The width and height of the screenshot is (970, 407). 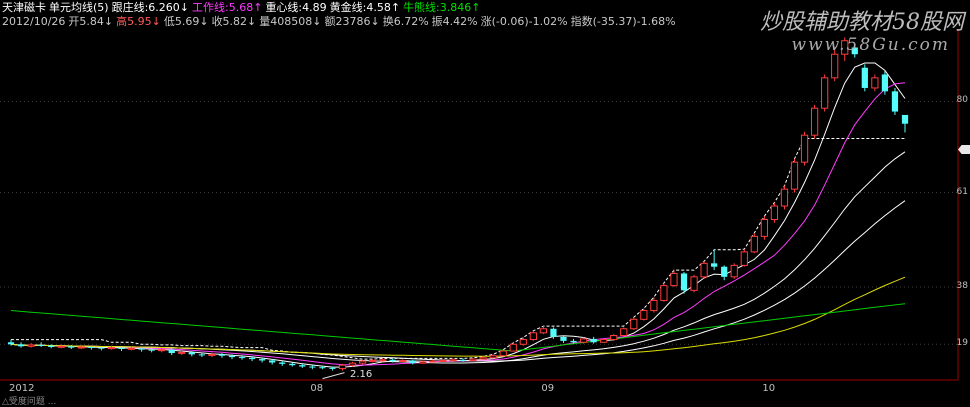 What do you see at coordinates (352, 21) in the screenshot?
I see `ohlc-field-6: 额23786↓` at bounding box center [352, 21].